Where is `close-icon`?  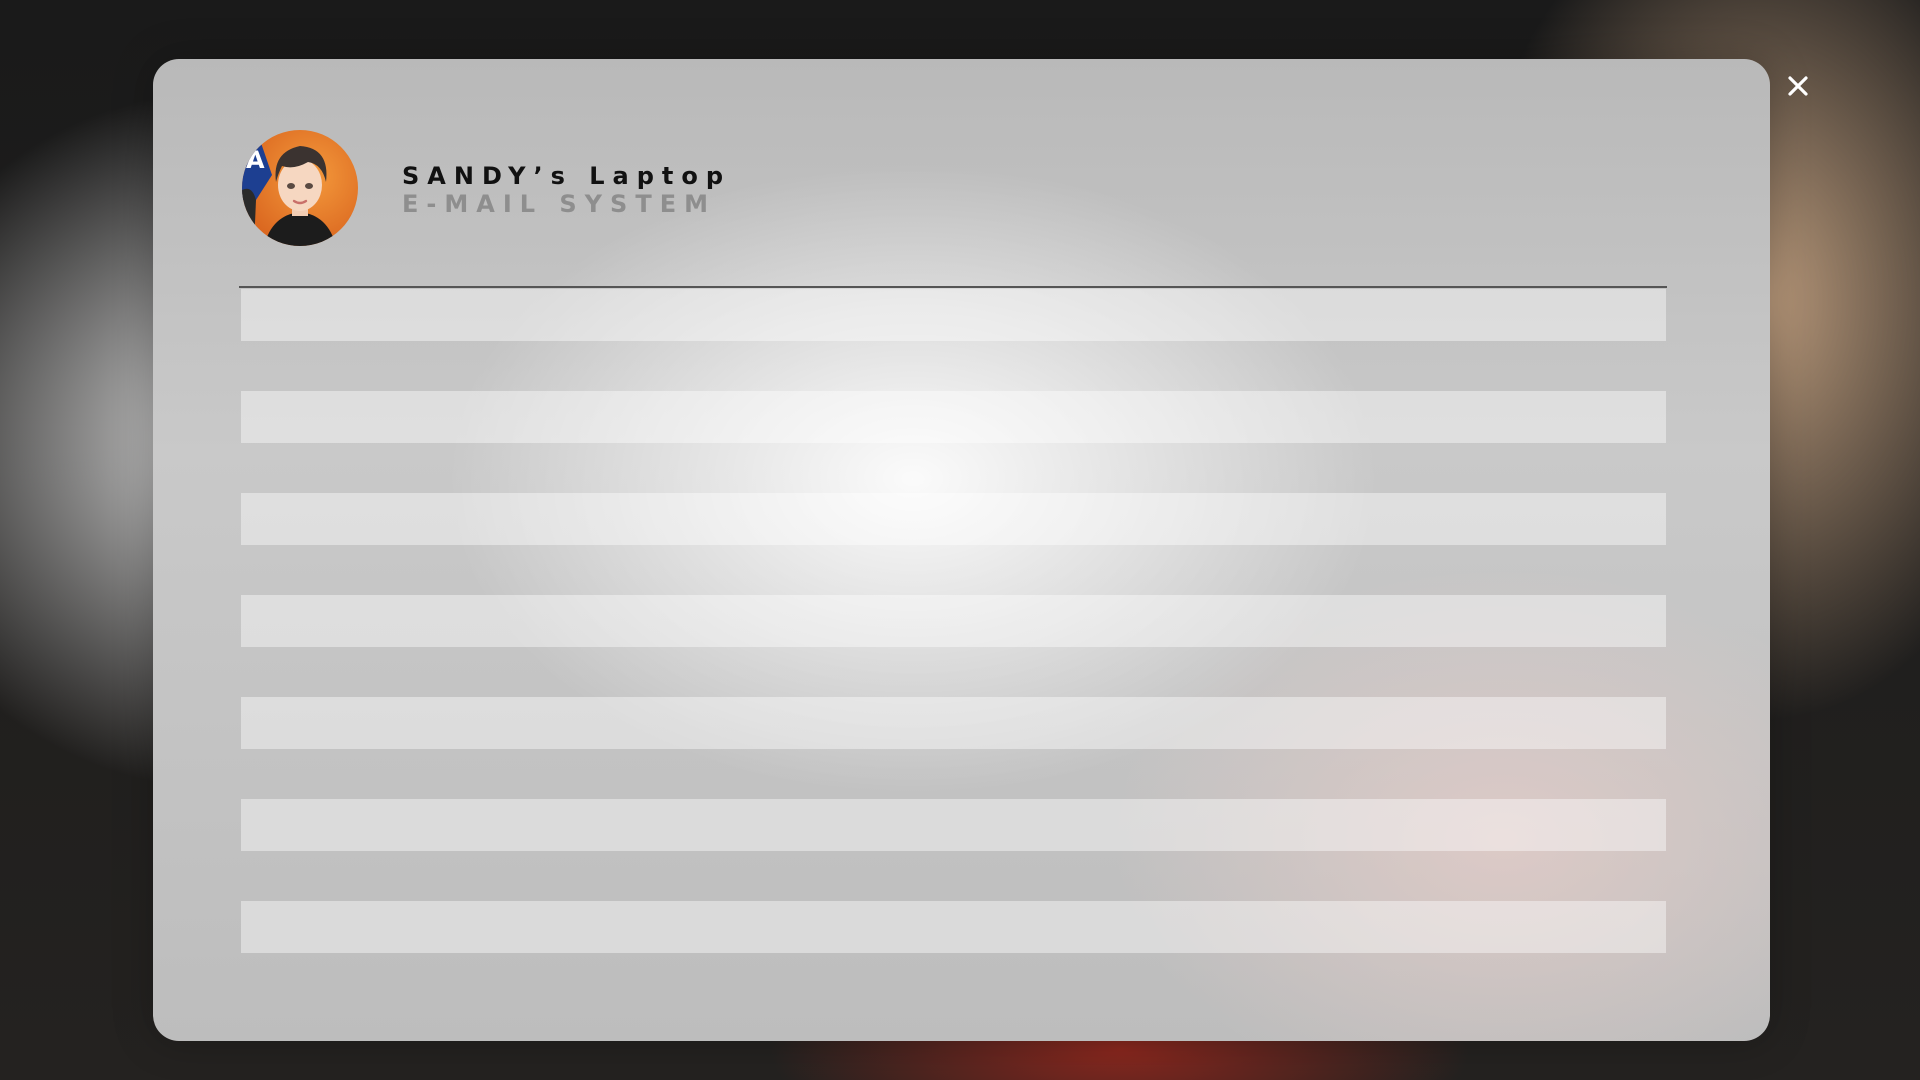
close-icon is located at coordinates (1798, 86).